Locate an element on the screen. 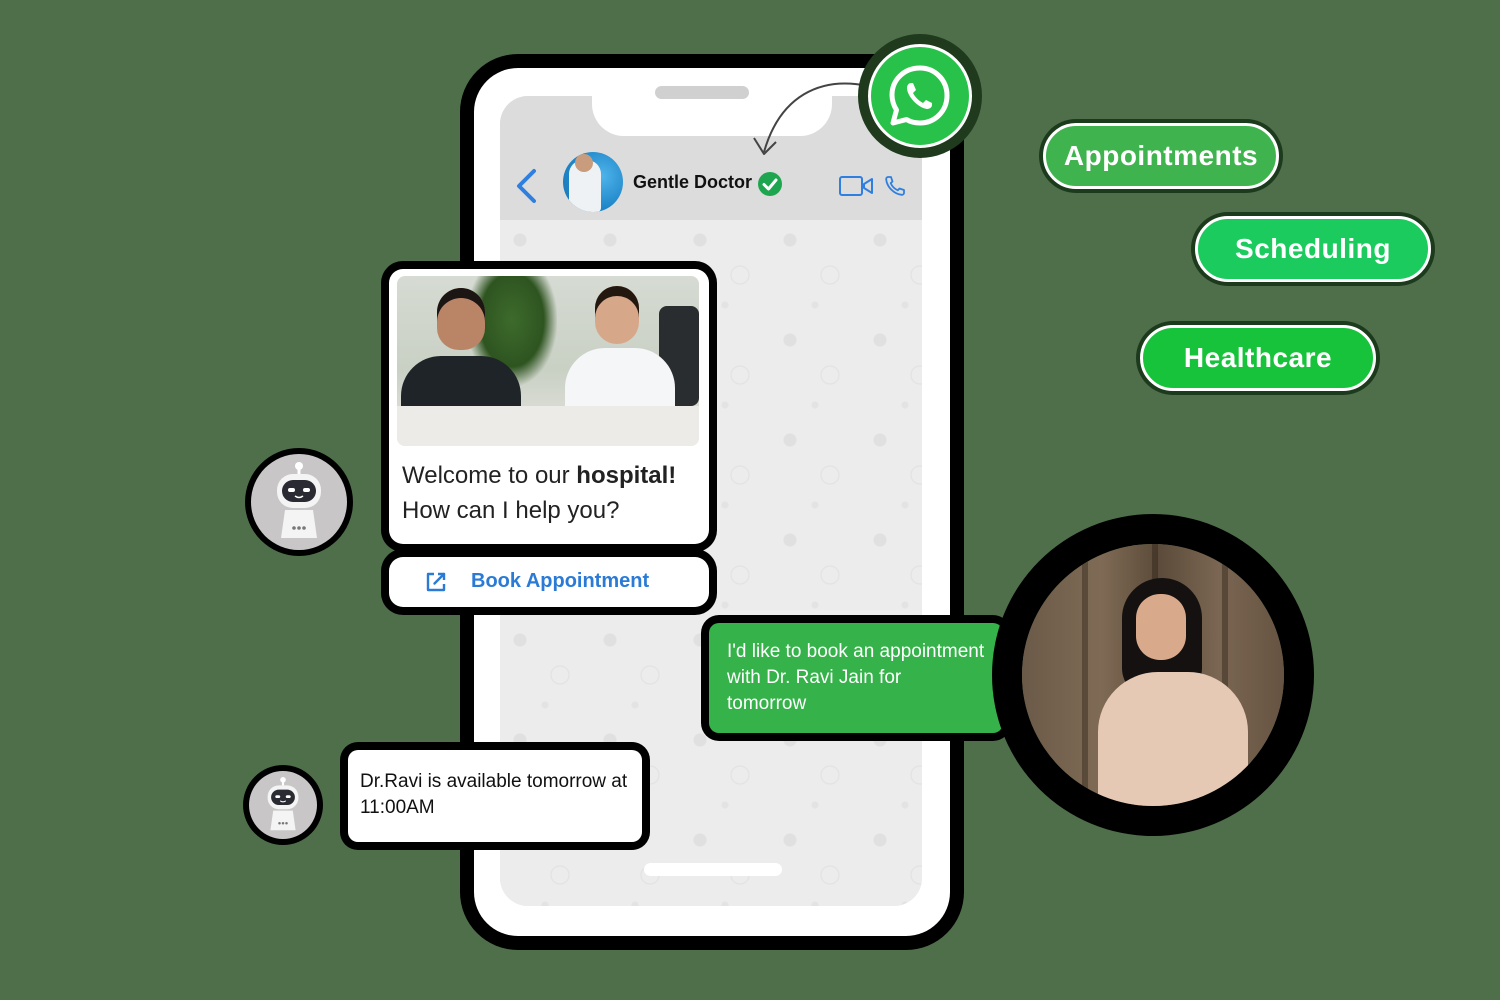 The image size is (1500, 1000). whatsapp-badge is located at coordinates (920, 96).